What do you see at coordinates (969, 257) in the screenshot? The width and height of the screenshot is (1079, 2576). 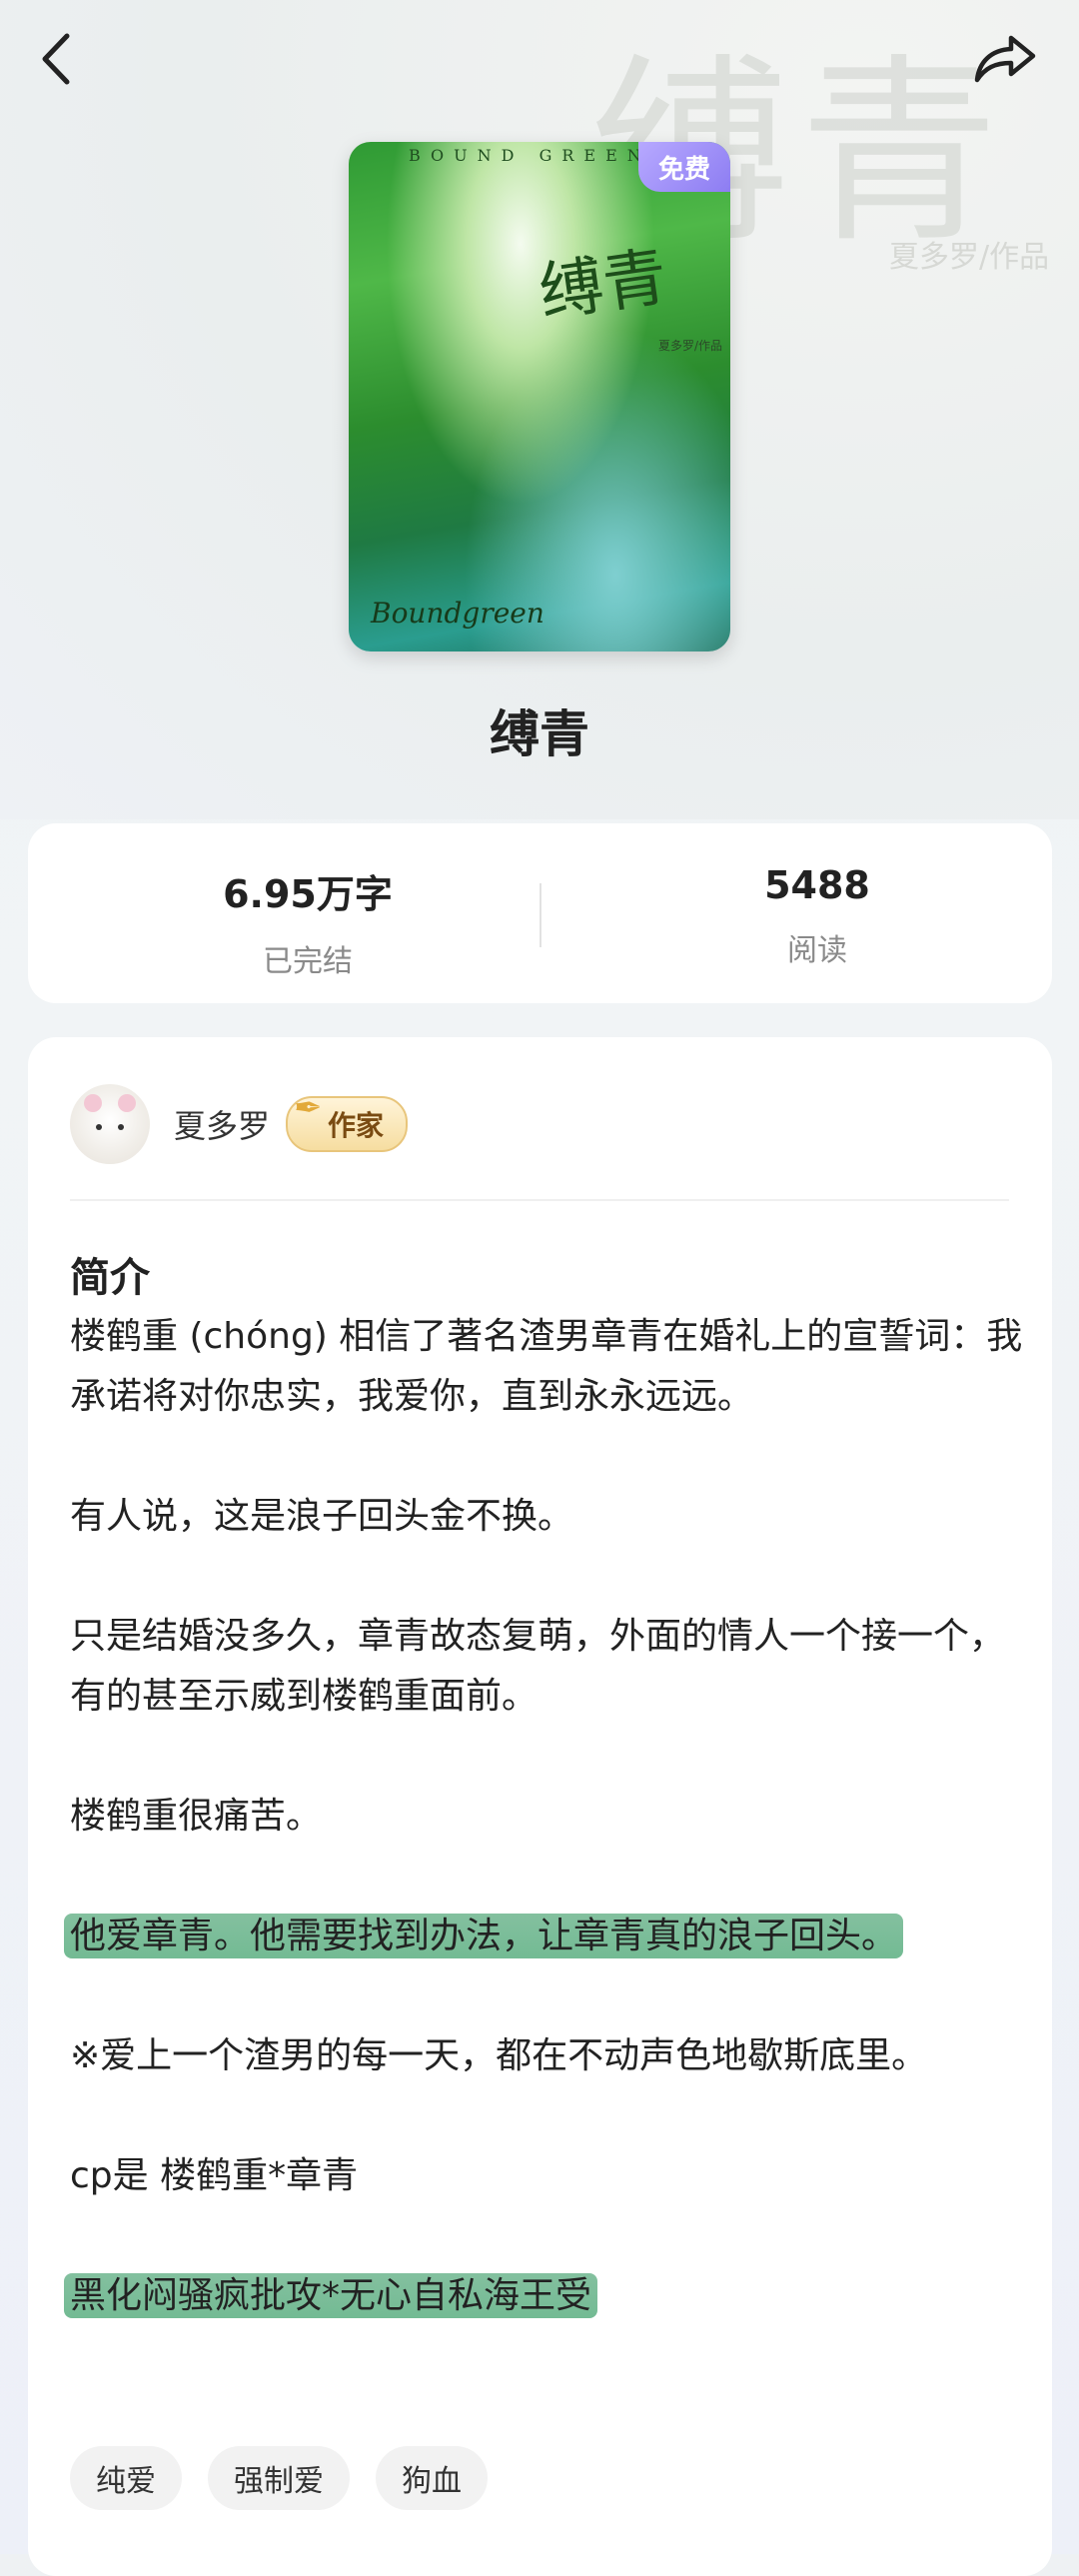 I see `background-author: 夏多罗/作品` at bounding box center [969, 257].